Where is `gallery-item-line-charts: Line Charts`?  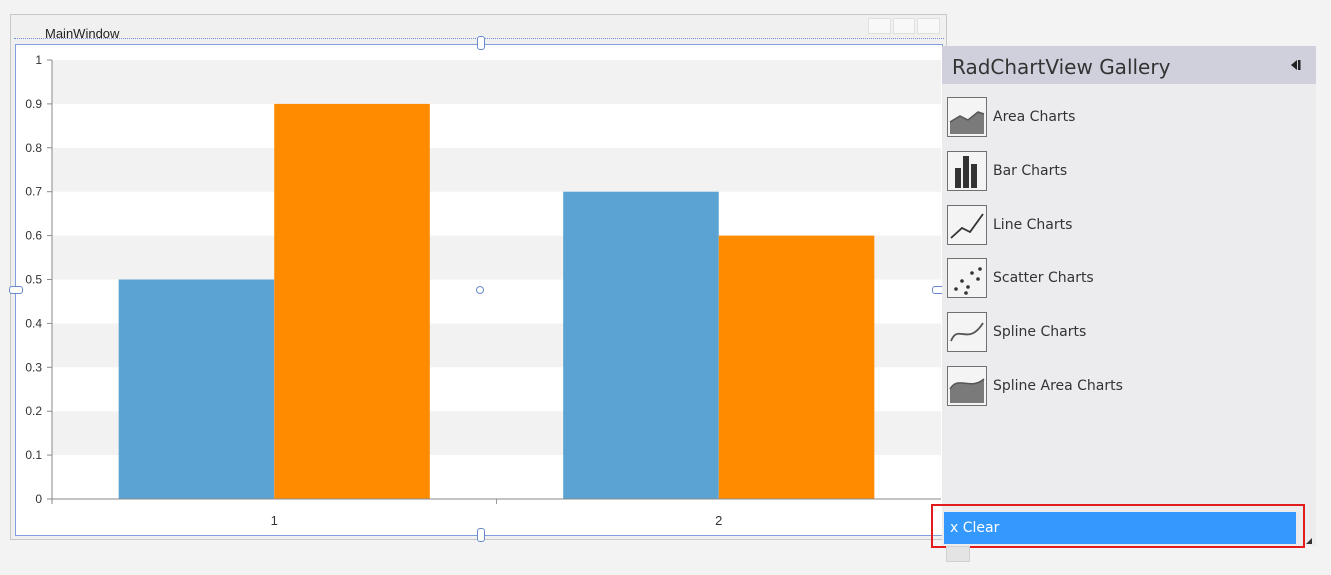 gallery-item-line-charts: Line Charts is located at coordinates (1009, 225).